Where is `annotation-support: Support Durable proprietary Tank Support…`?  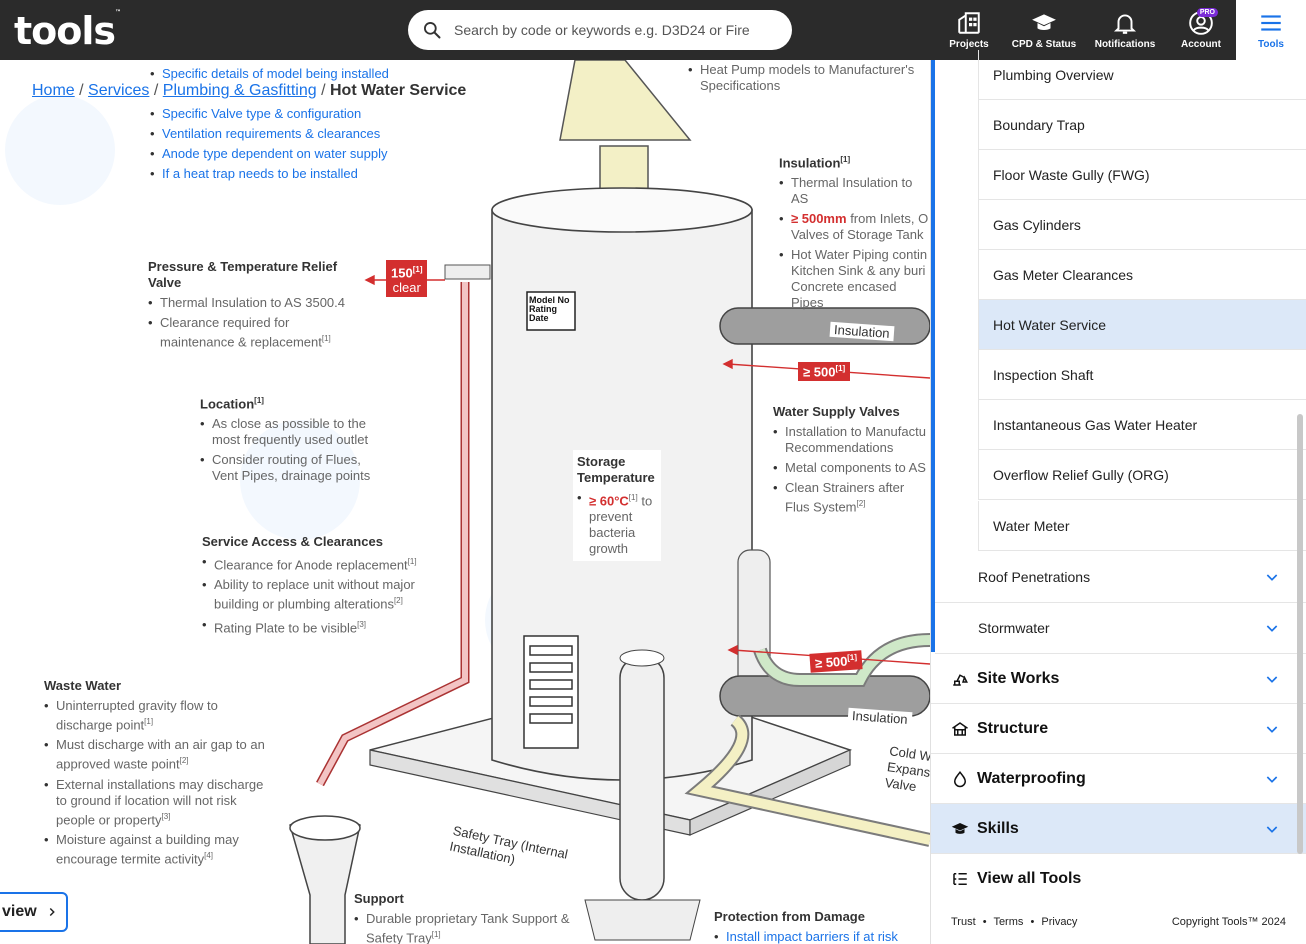
annotation-support: Support Durable proprietary Tank Support… is located at coordinates (469, 917).